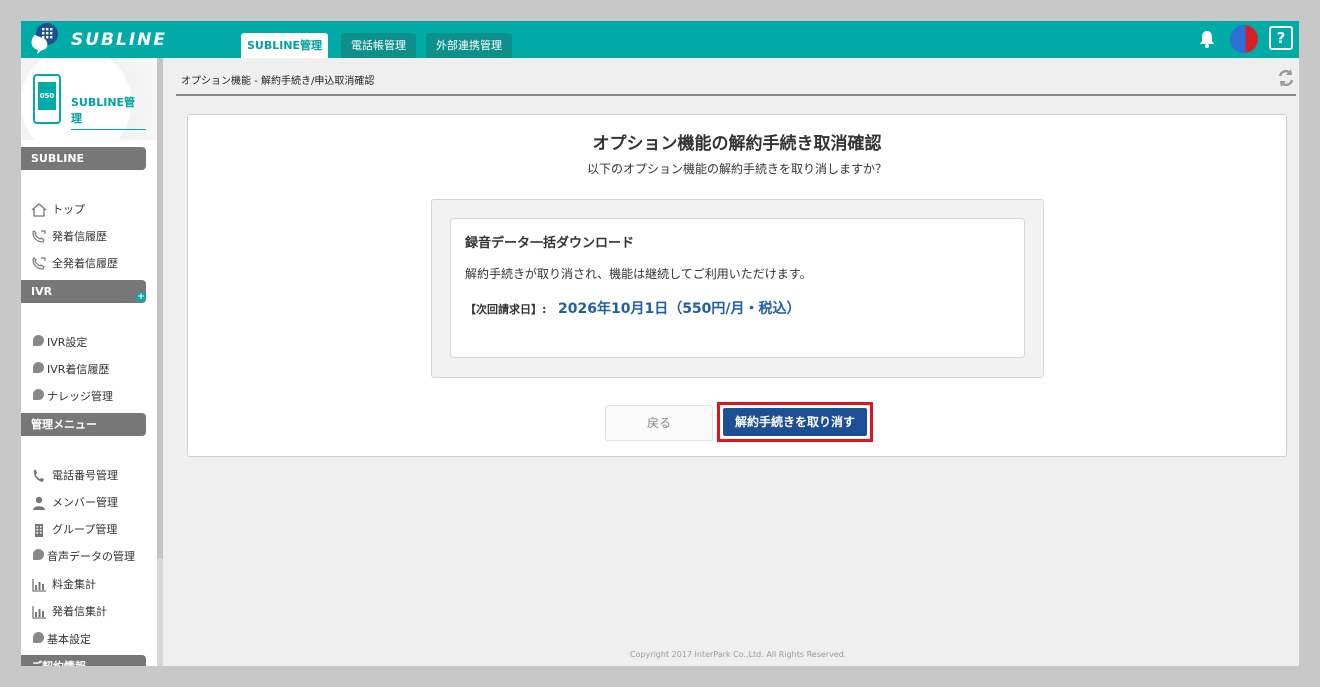 The width and height of the screenshot is (1320, 687). Describe the element at coordinates (160, 308) in the screenshot. I see `sidebar-scrollbar-thumb` at that location.